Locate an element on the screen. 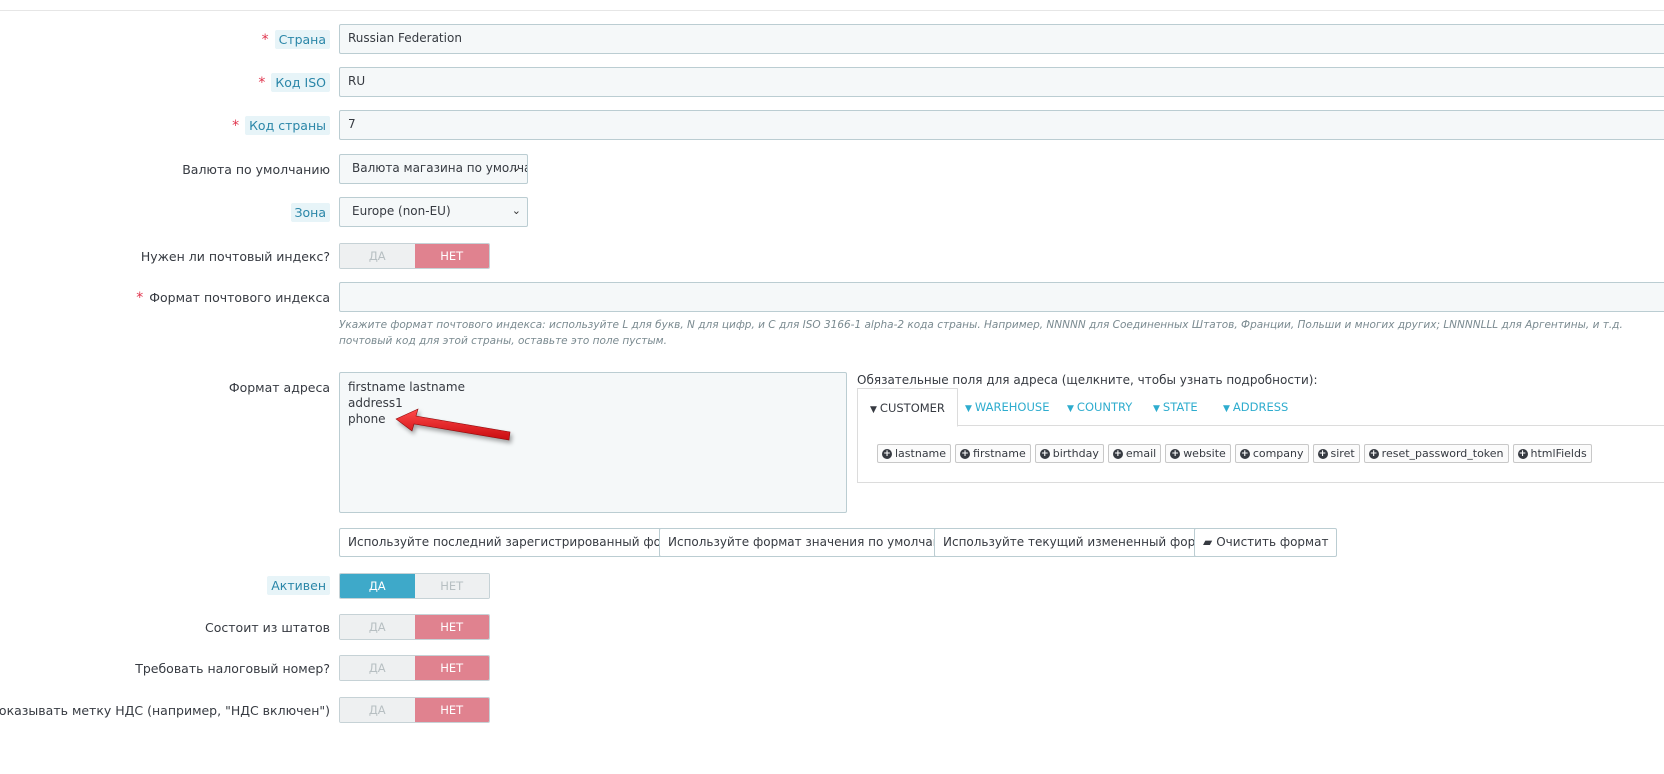  field-chip: + website is located at coordinates (1198, 453).